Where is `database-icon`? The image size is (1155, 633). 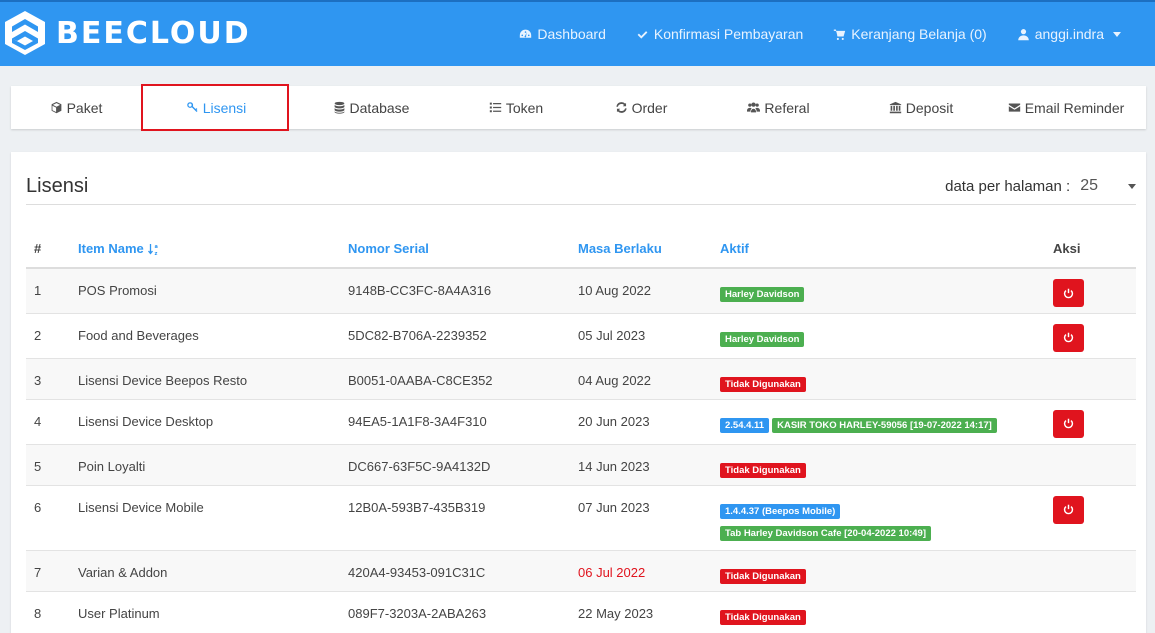 database-icon is located at coordinates (339, 107).